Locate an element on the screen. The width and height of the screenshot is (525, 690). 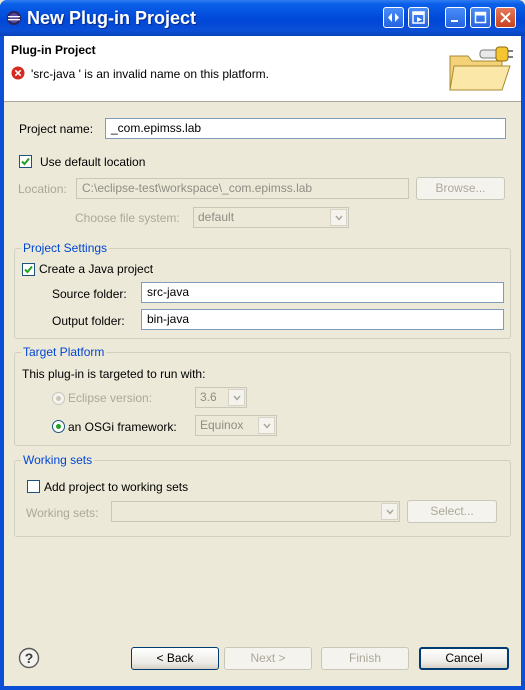
restore-layout-button is located at coordinates (393, 17).